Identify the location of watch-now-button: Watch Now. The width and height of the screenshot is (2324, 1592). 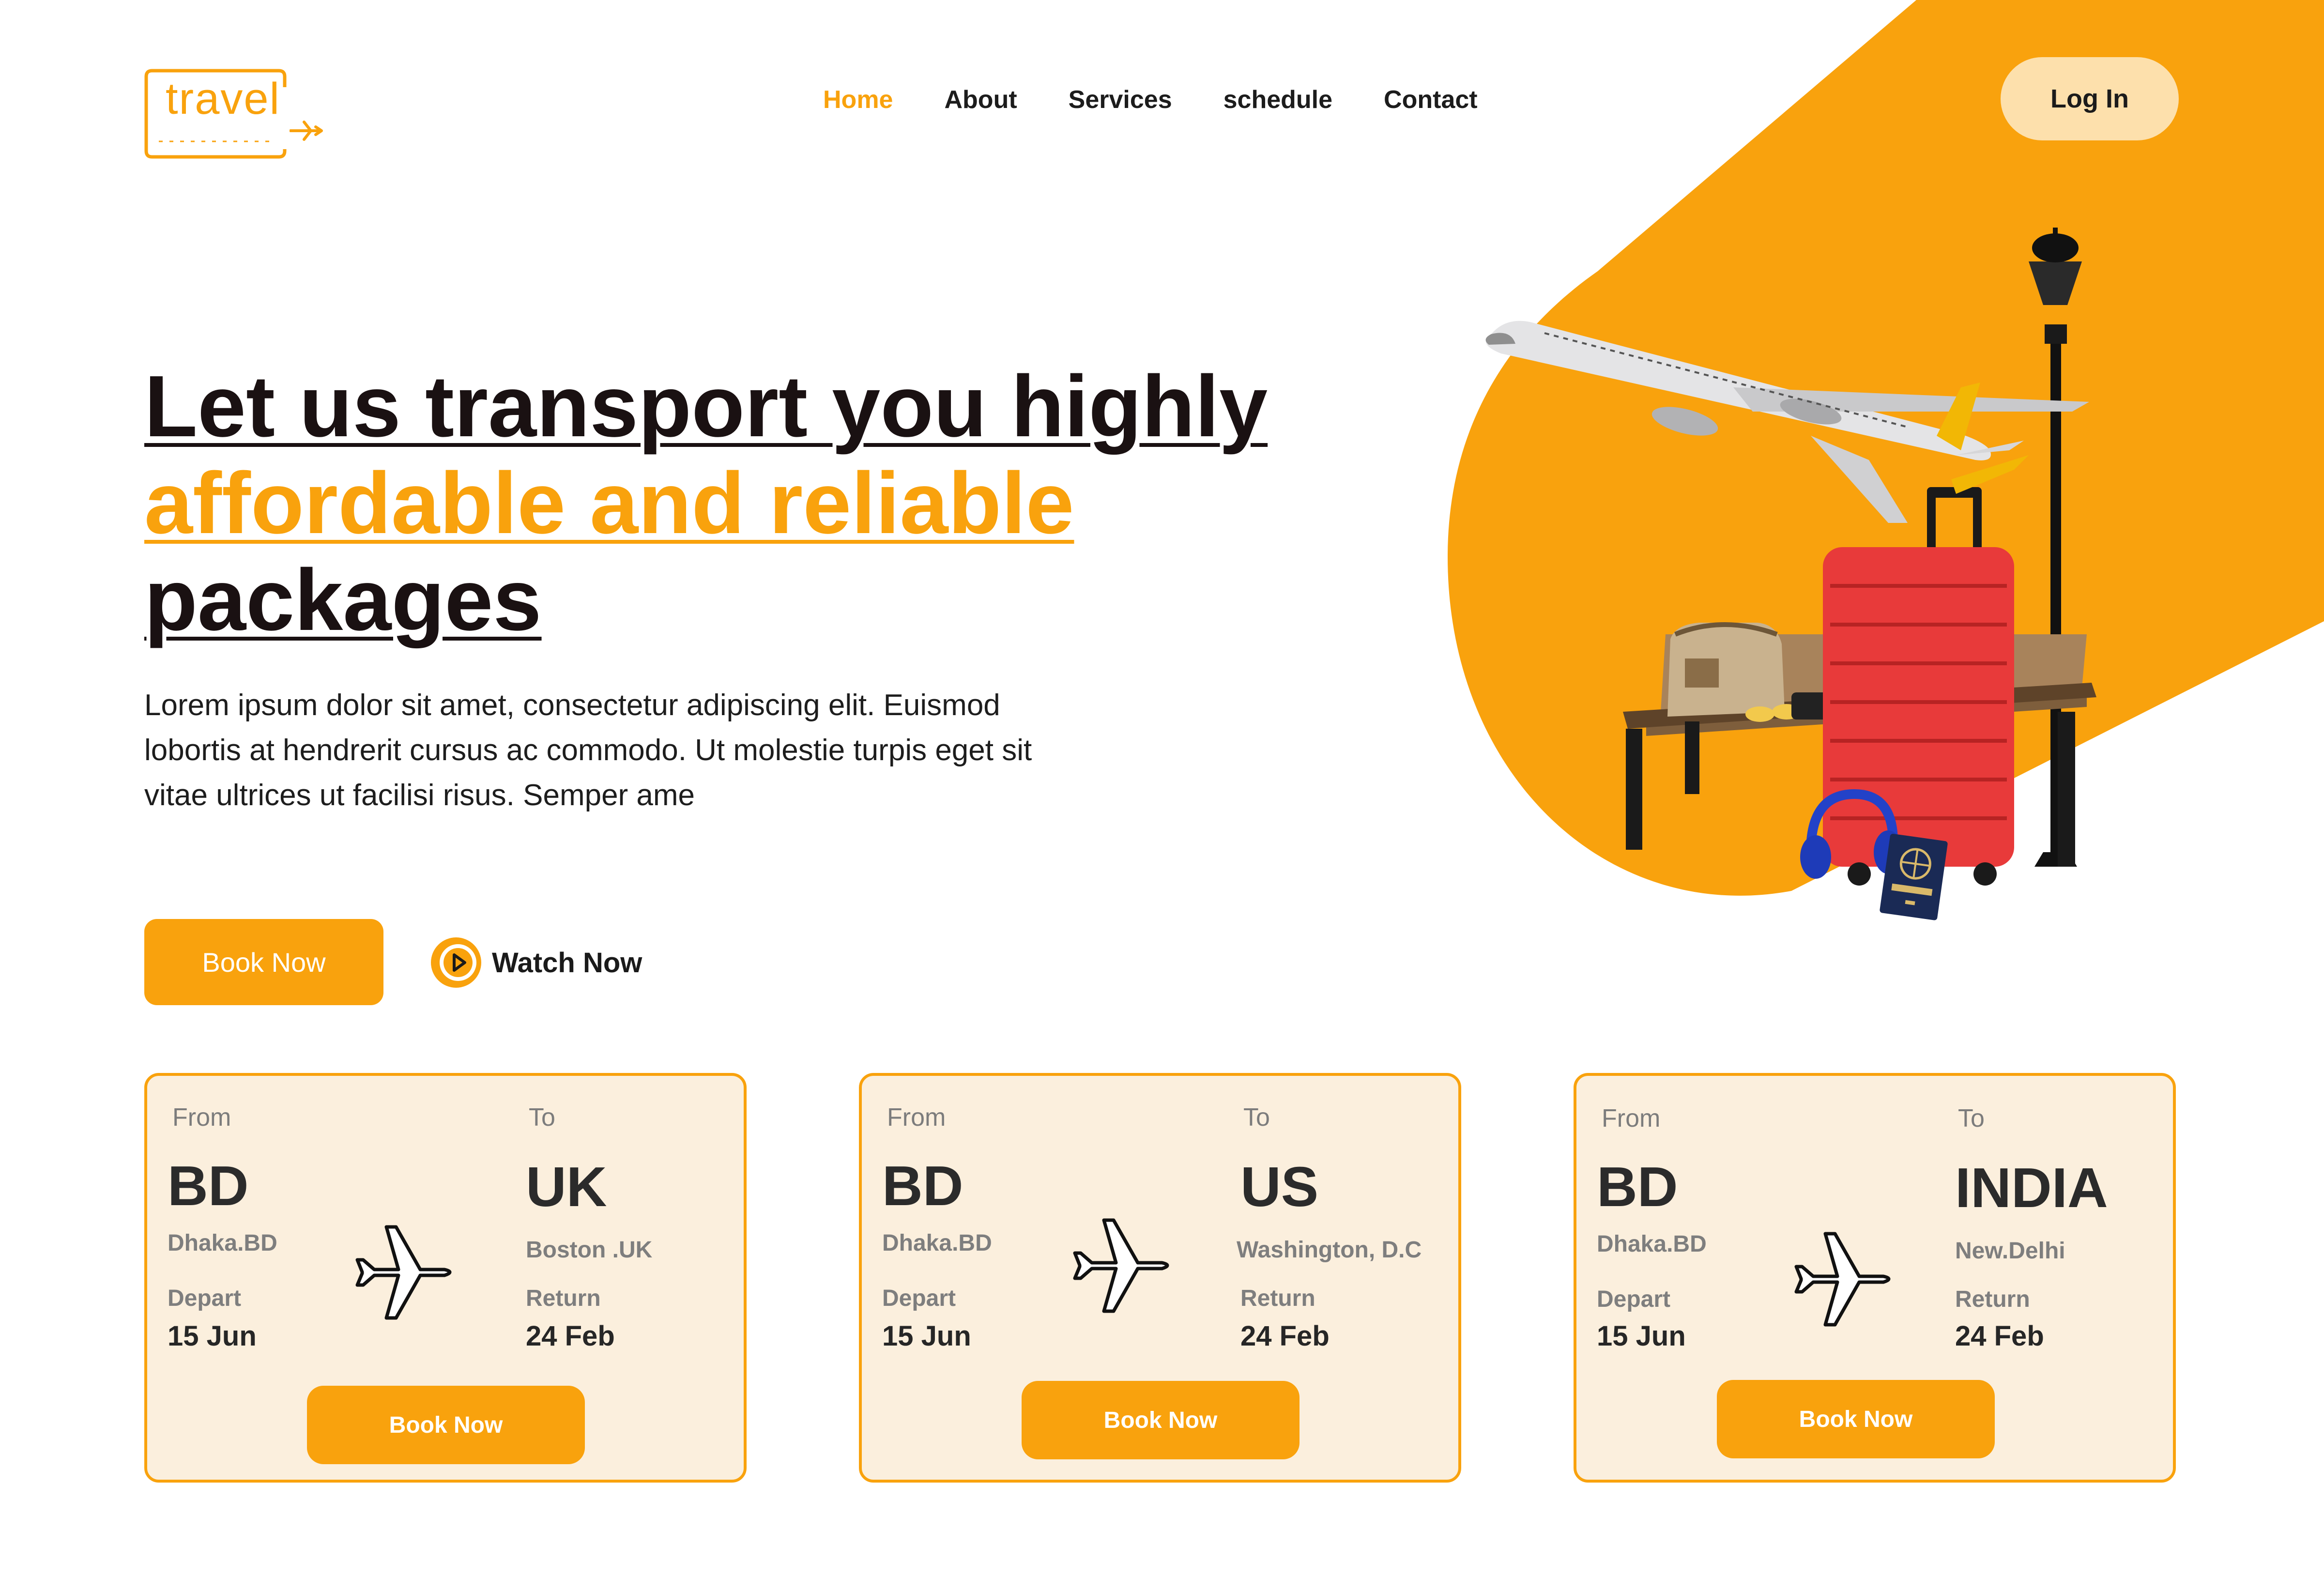
(535, 963).